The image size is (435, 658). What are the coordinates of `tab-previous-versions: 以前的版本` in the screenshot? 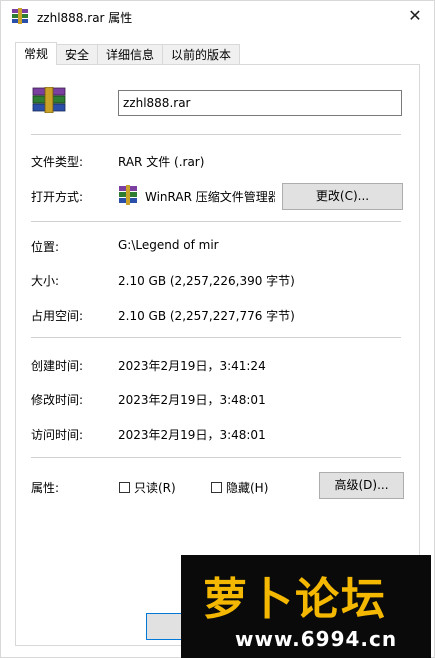 It's located at (201, 54).